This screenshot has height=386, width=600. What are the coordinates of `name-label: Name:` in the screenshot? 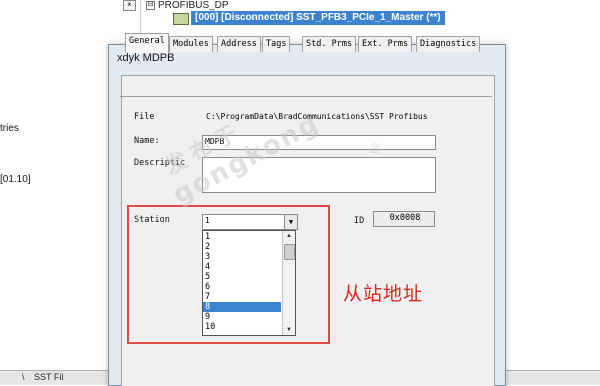 It's located at (147, 141).